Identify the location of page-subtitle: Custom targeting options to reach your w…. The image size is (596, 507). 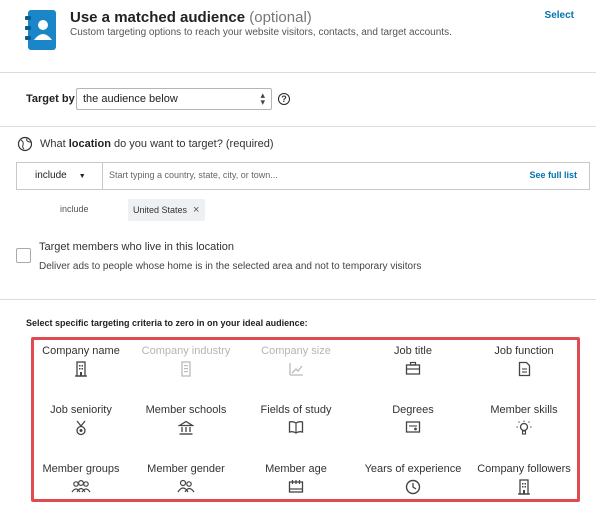
(261, 32).